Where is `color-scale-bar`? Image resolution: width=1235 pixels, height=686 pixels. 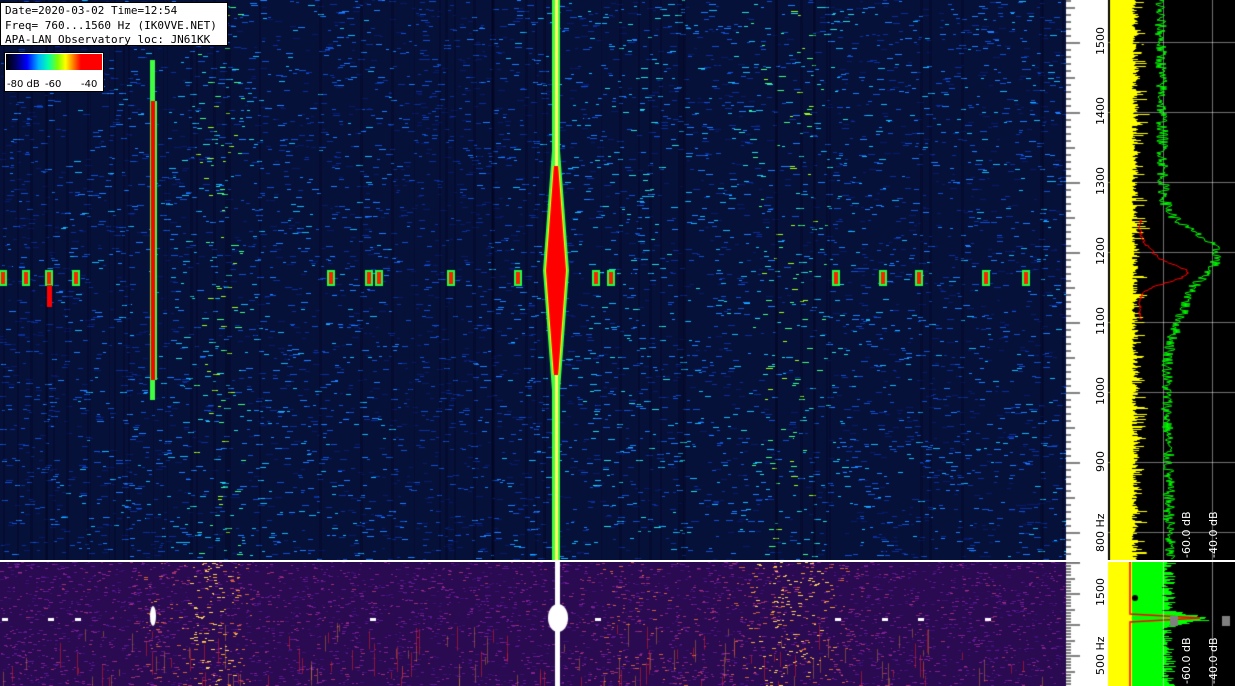 color-scale-bar is located at coordinates (54, 62).